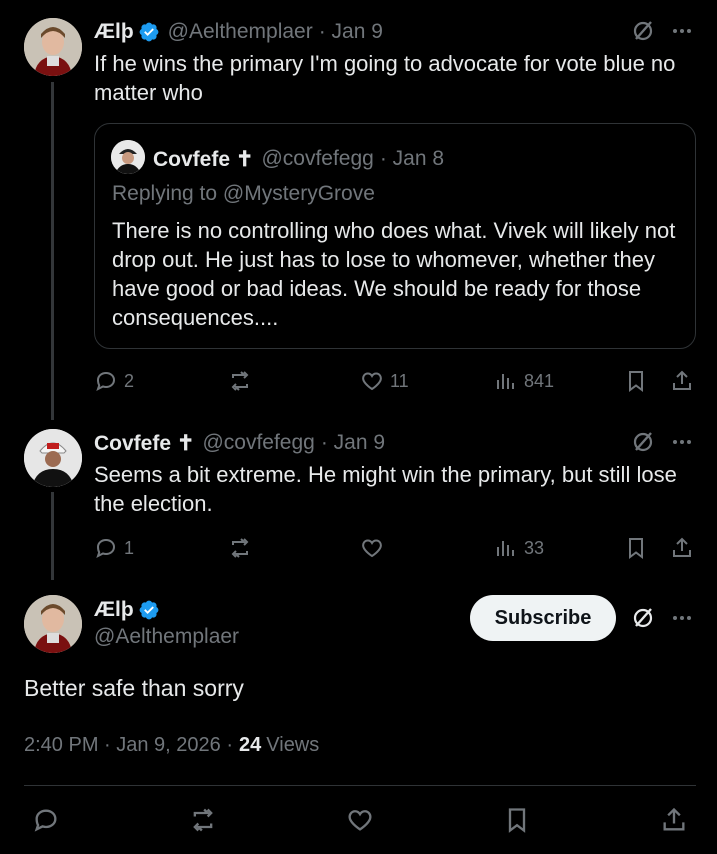  Describe the element at coordinates (534, 547) in the screenshot. I see `views-count: 33` at that location.